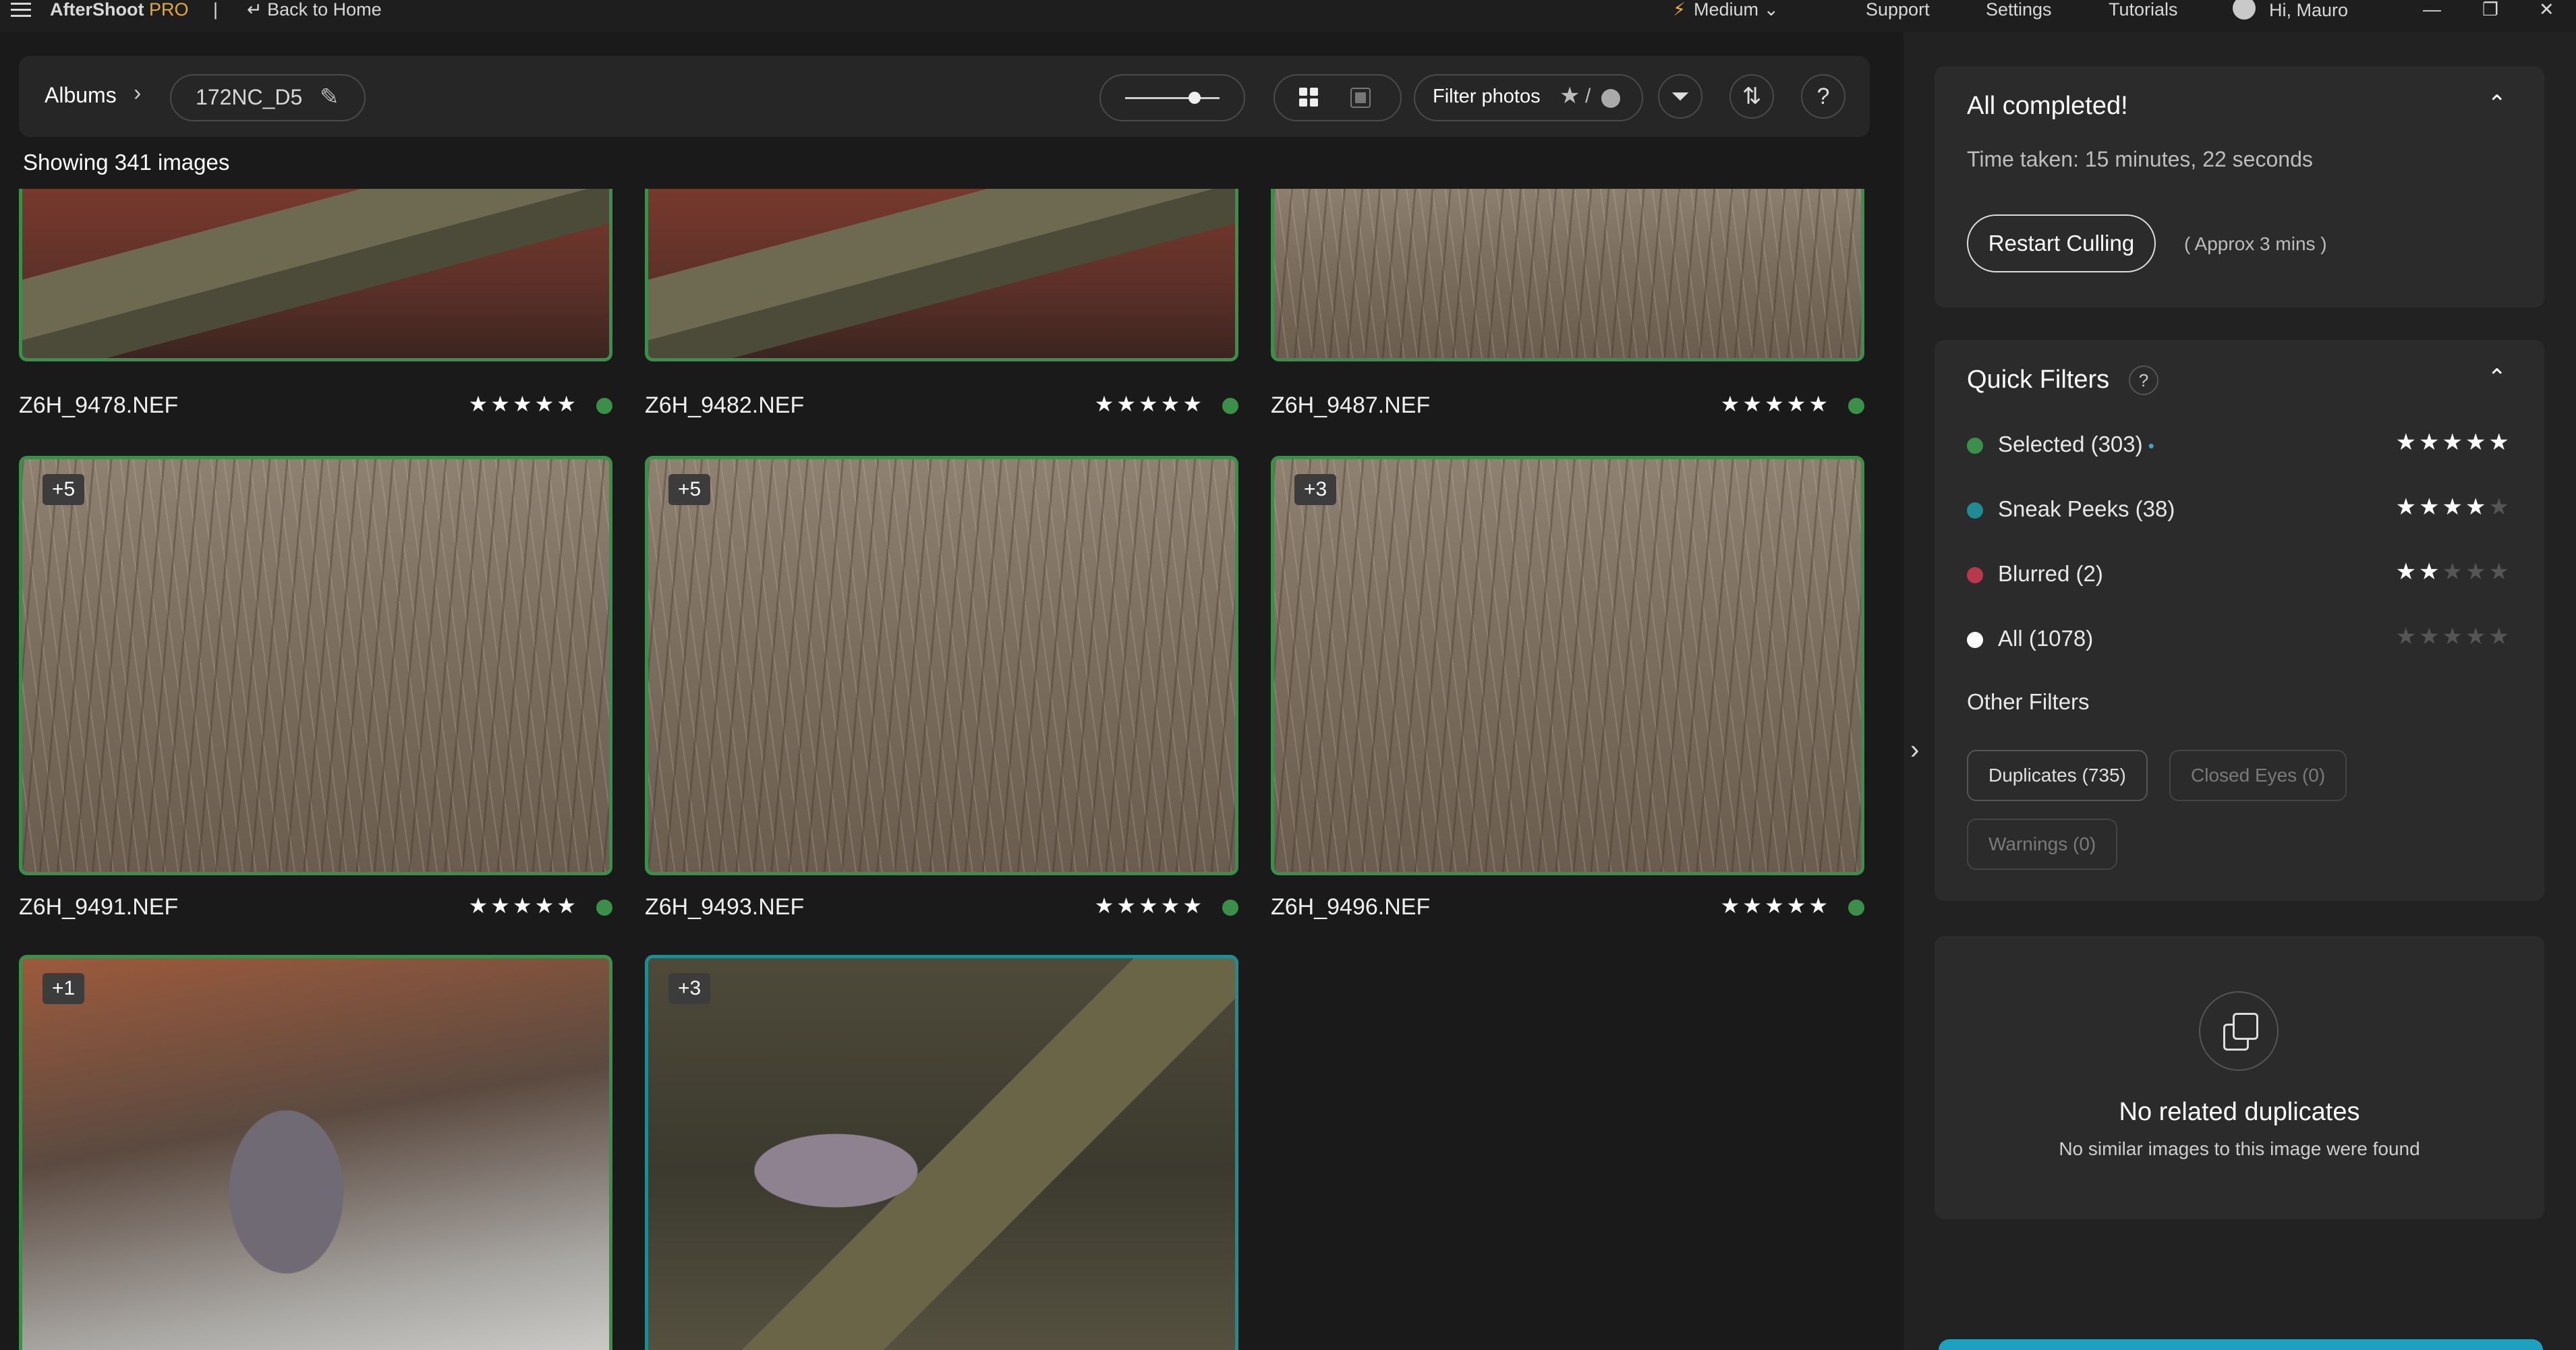 This screenshot has width=2576, height=1350. I want to click on no-duplicates-title: No related duplicates, so click(2239, 1112).